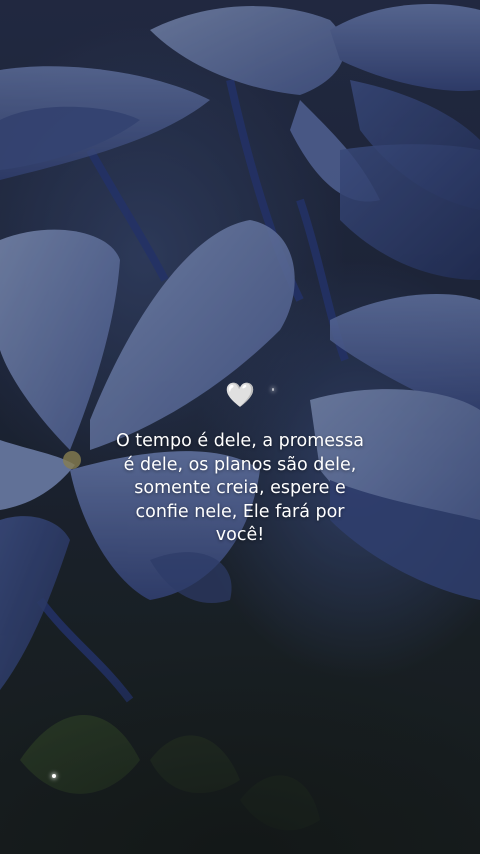 Image resolution: width=480 pixels, height=854 pixels. Describe the element at coordinates (240, 395) in the screenshot. I see `white-heart-icon: 🤍` at that location.